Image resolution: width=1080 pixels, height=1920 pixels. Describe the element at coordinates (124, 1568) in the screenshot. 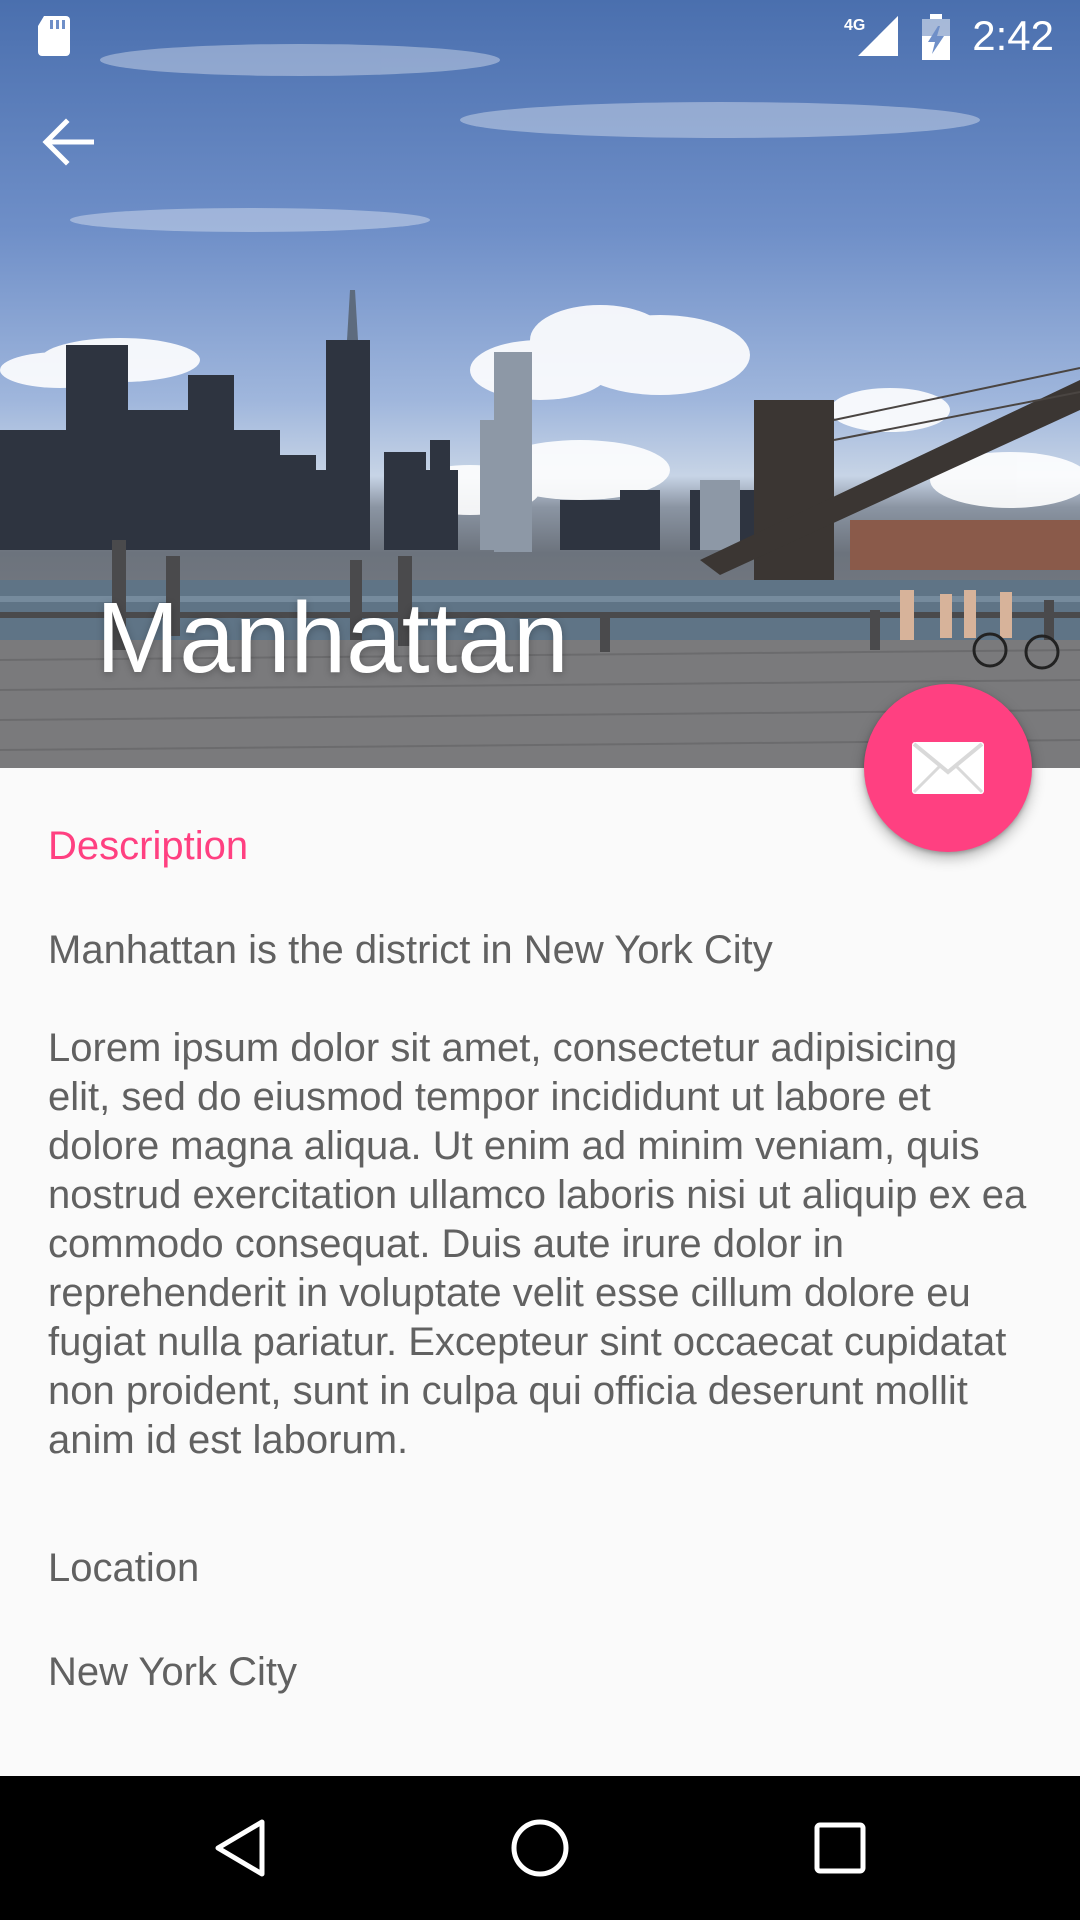

I see `location-label: Location` at that location.